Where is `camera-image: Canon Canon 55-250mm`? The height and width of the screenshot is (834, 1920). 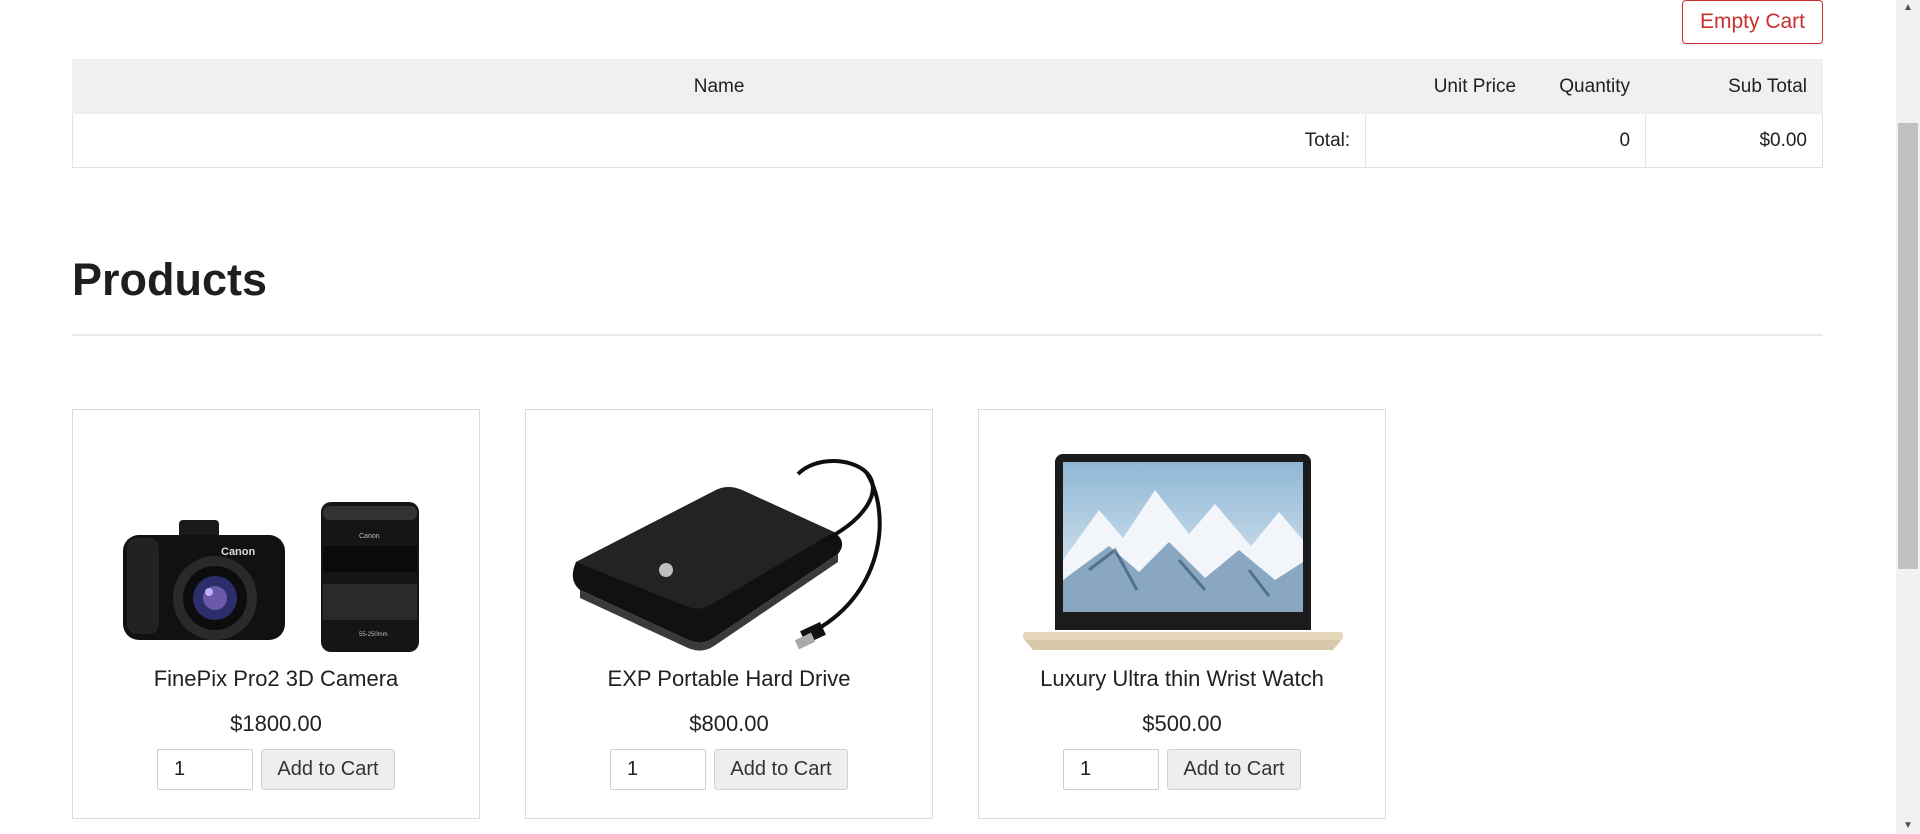 camera-image: Canon Canon 55-250mm is located at coordinates (271, 577).